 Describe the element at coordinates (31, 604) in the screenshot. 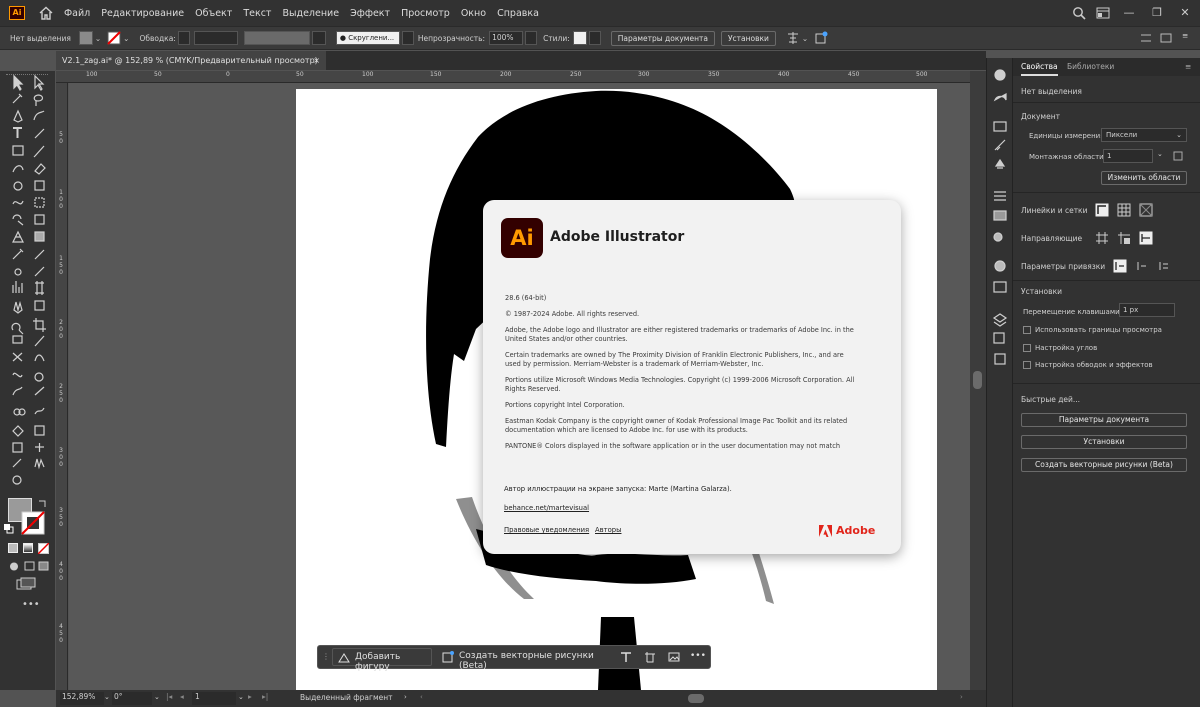

I see `edit-toolbar-more-icon: •••` at that location.